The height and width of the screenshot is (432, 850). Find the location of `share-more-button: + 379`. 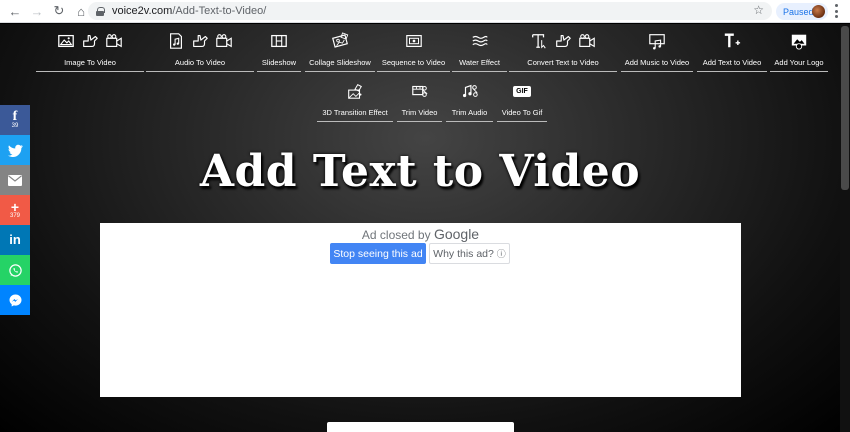

share-more-button: + 379 is located at coordinates (15, 210).